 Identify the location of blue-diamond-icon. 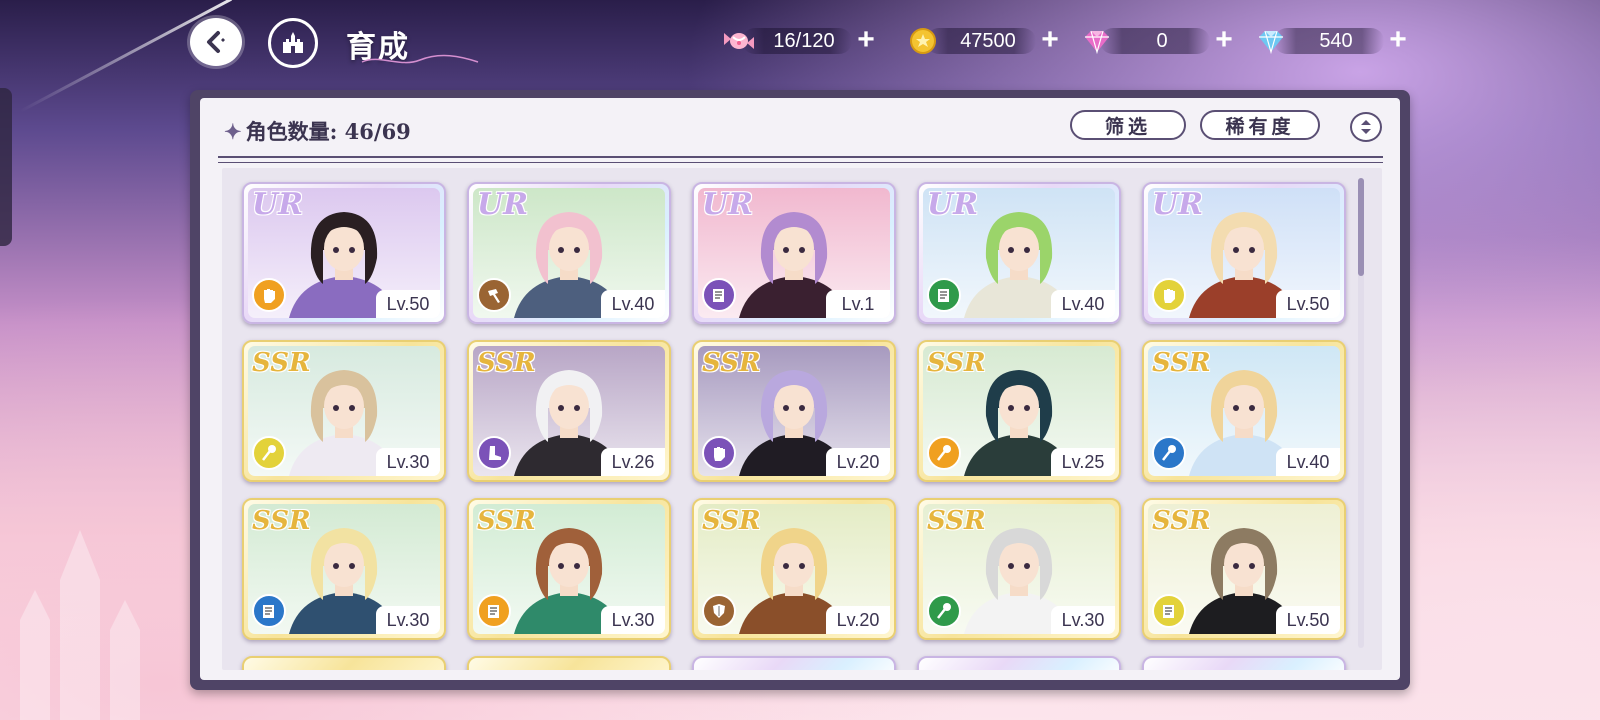
(1271, 41).